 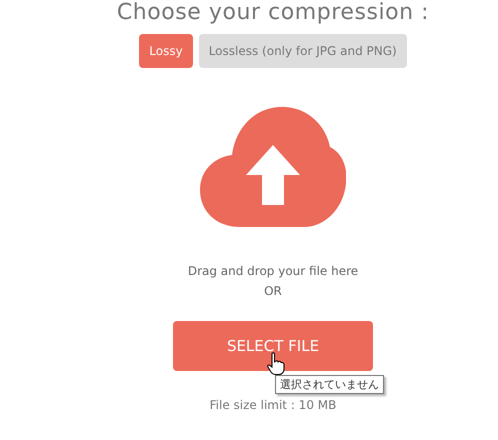 I want to click on tooltip: 選択されていません, so click(x=329, y=384).